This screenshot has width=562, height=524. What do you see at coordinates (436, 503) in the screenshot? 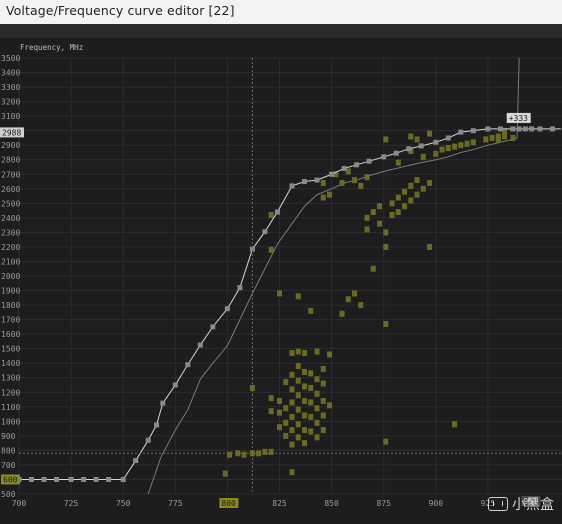
I see `x-tick-label: 900` at bounding box center [436, 503].